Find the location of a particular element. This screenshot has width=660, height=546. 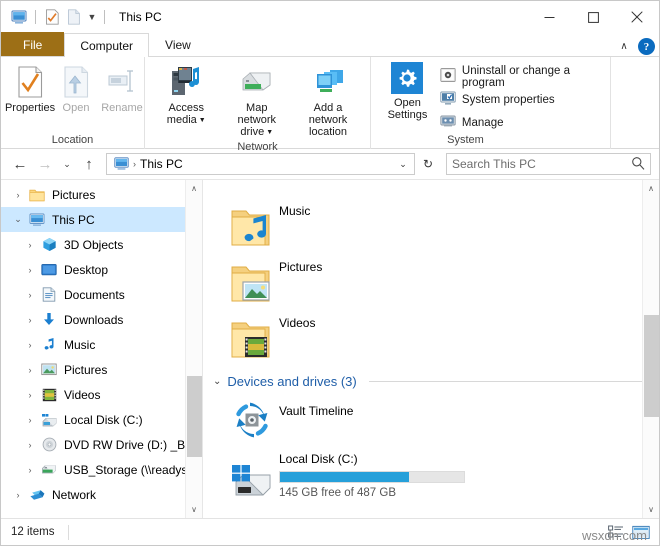

manage-button: Manage is located at coordinates (520, 122).